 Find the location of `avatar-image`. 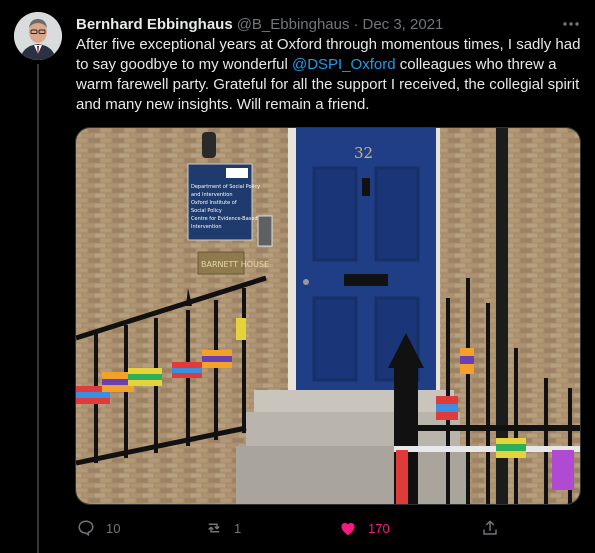

avatar-image is located at coordinates (38, 36).